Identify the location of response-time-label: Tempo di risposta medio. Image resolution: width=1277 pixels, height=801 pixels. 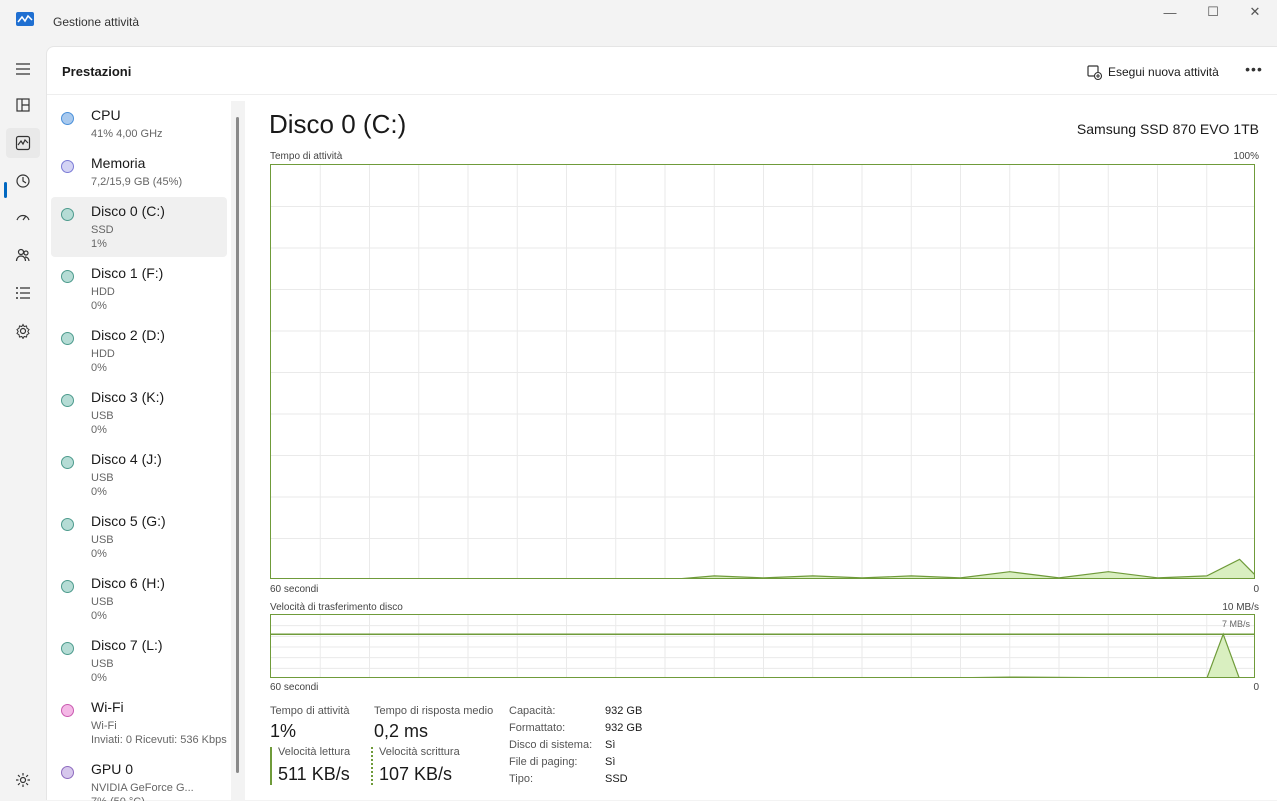
(434, 711).